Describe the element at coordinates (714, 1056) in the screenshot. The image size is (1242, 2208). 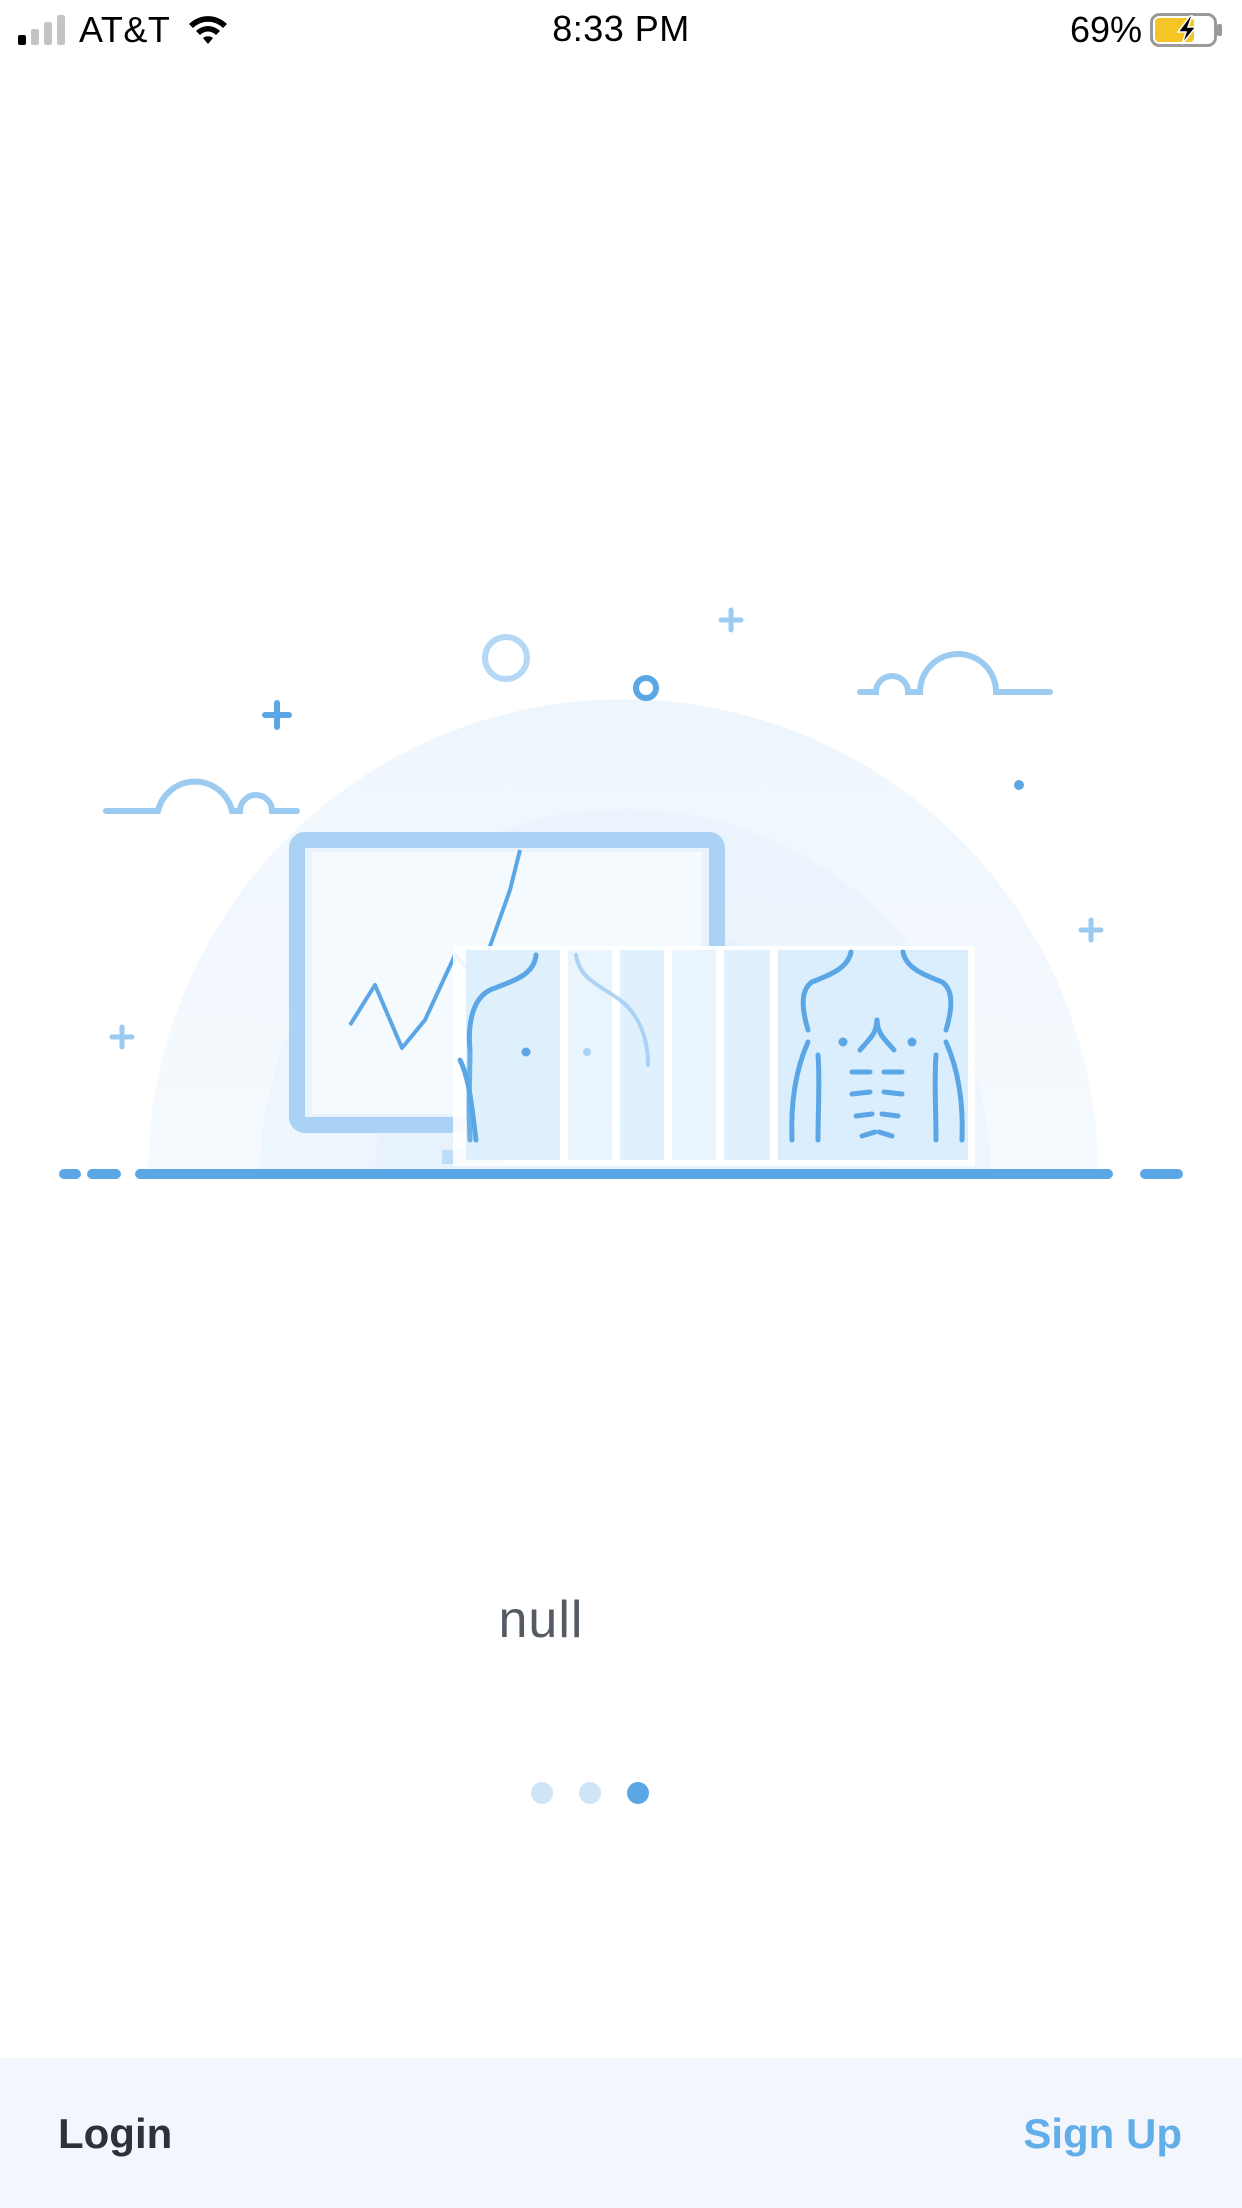
I see `body-scan-panel` at that location.